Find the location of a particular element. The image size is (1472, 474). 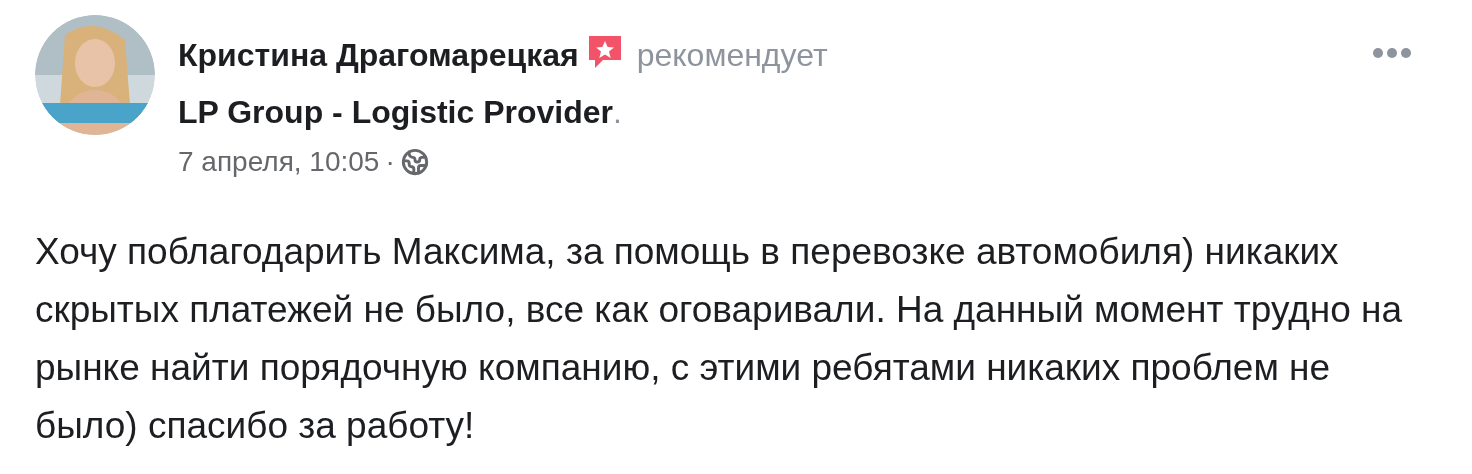

action-text: рекомендует is located at coordinates (732, 55).